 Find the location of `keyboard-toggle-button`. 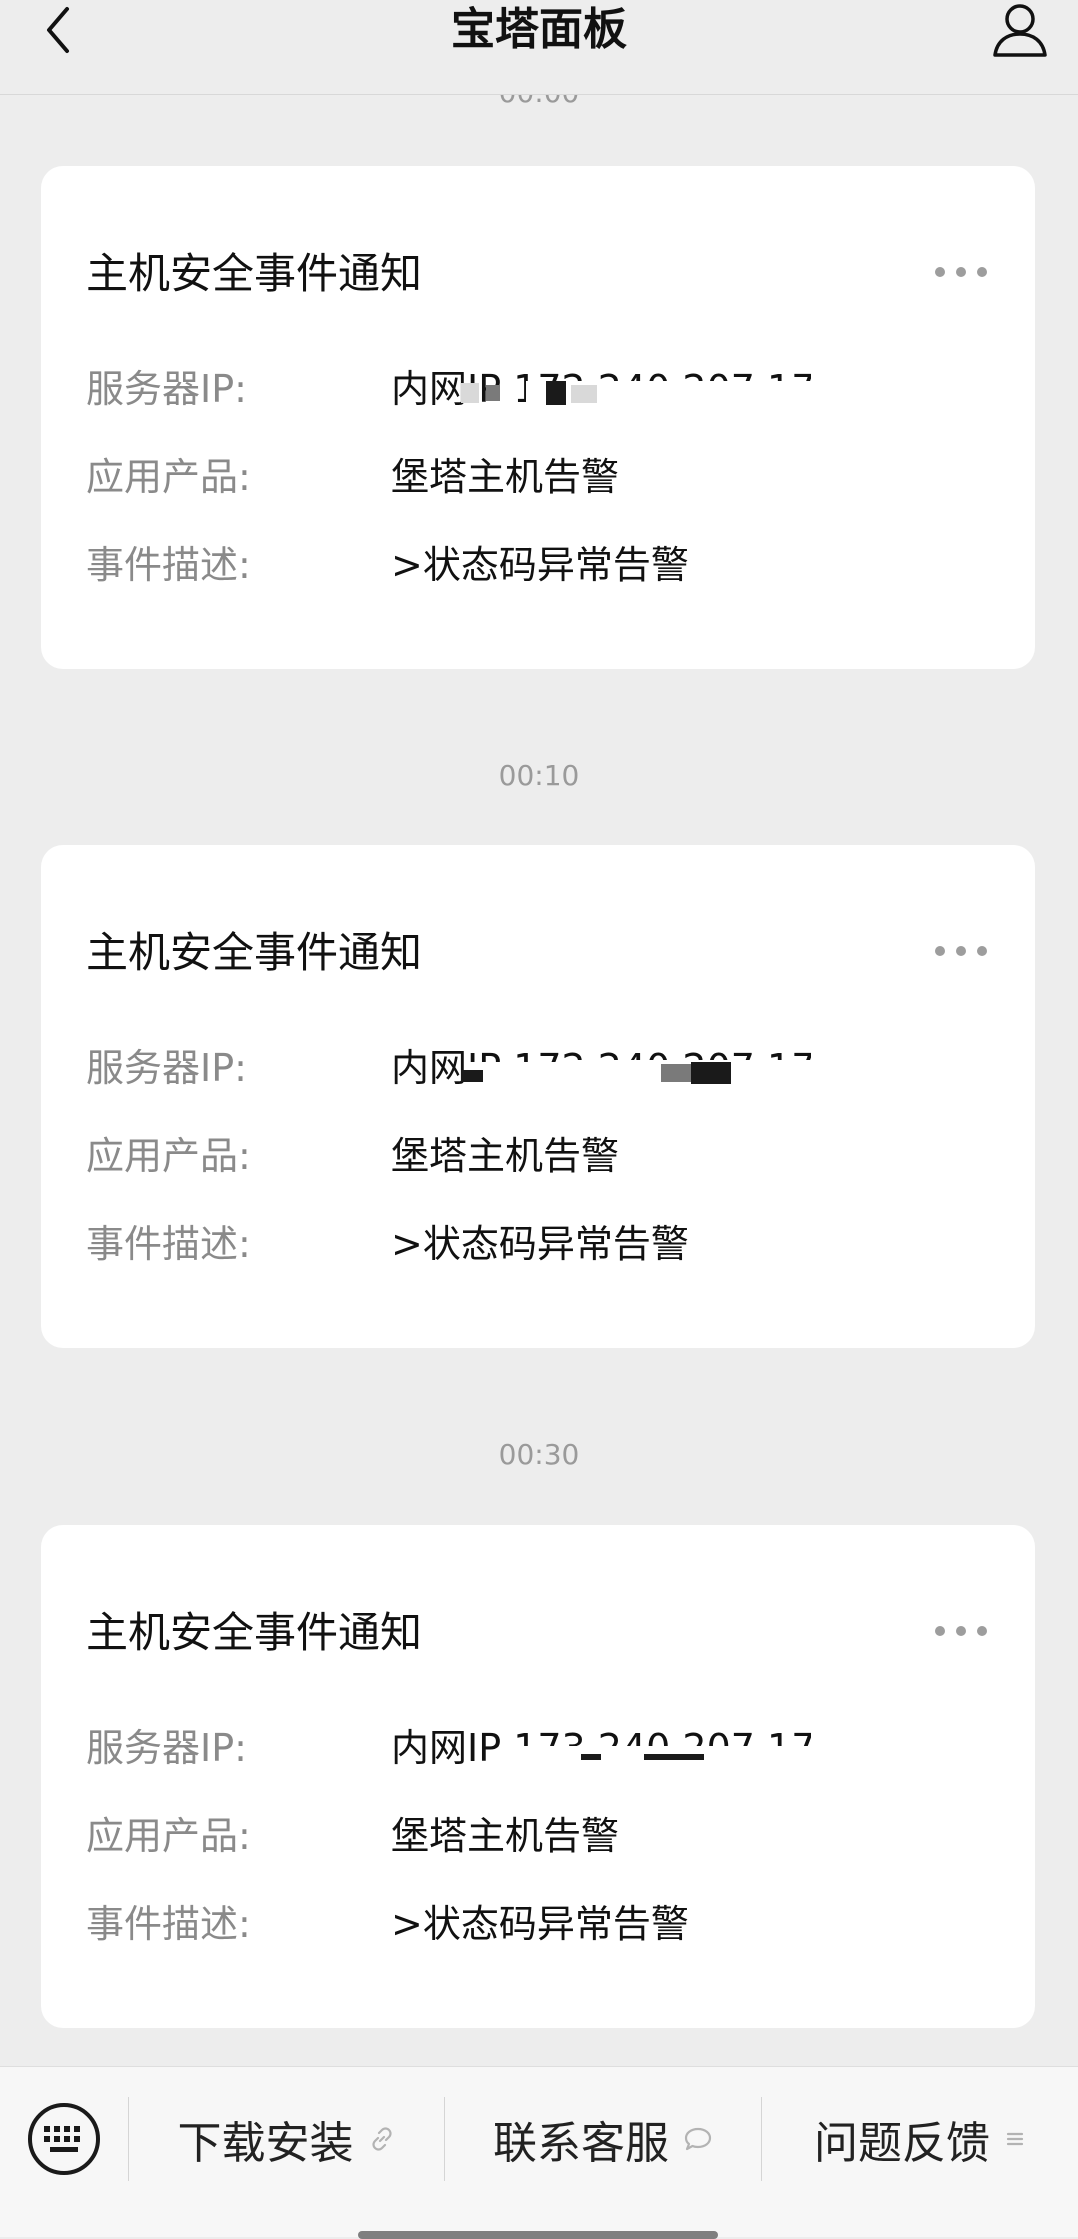

keyboard-toggle-button is located at coordinates (64, 2139).